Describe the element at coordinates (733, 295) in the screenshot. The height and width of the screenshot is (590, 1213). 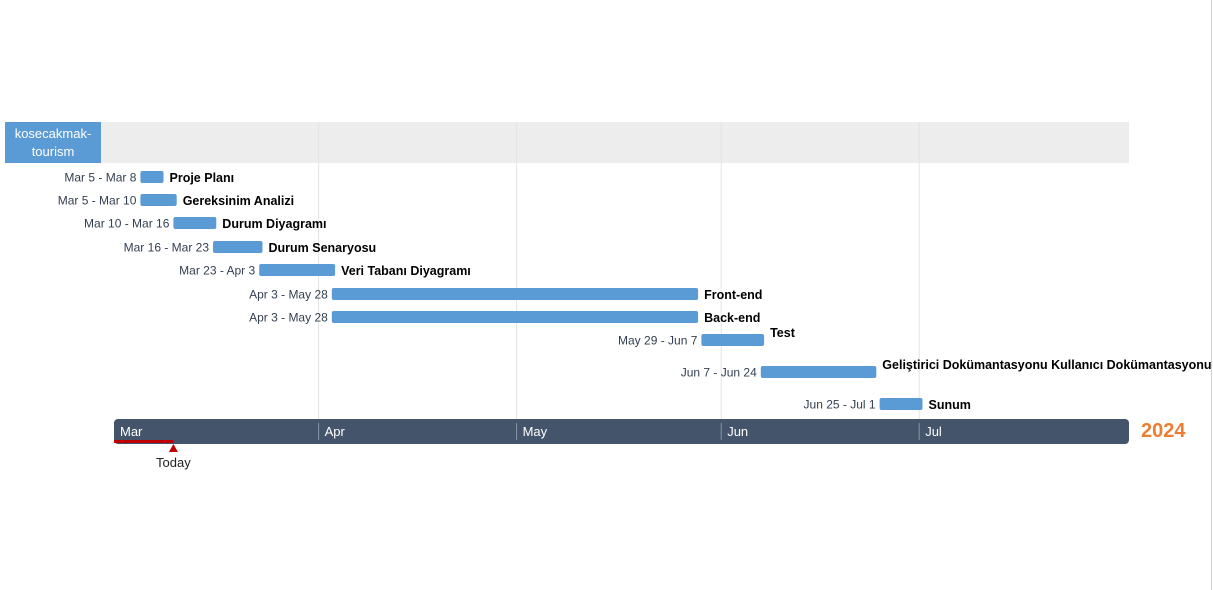
I see `task-name-label: Front-end` at that location.